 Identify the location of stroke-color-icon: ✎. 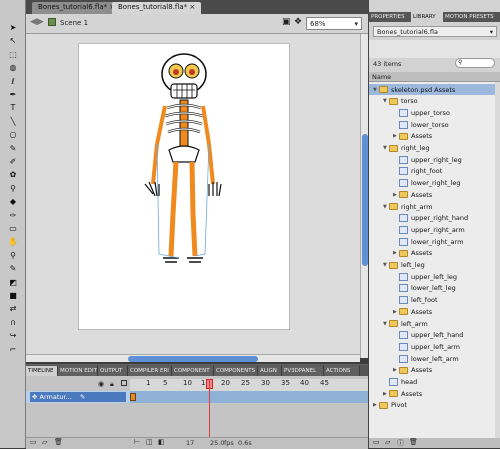
(13, 269).